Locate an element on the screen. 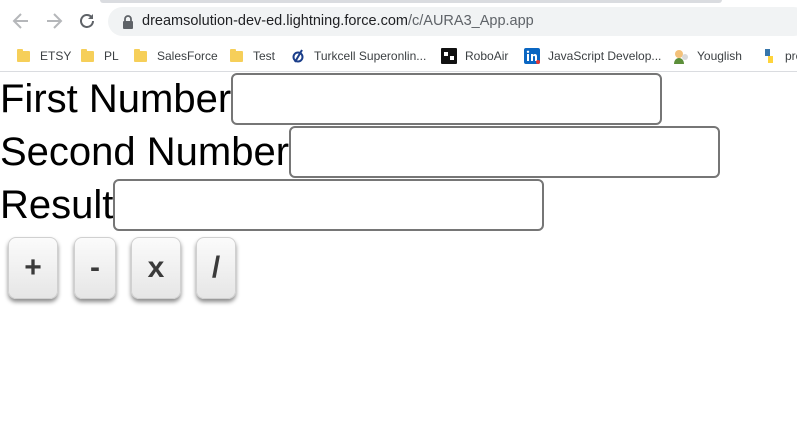 Image resolution: width=797 pixels, height=429 pixels. forward-button is located at coordinates (54, 21).